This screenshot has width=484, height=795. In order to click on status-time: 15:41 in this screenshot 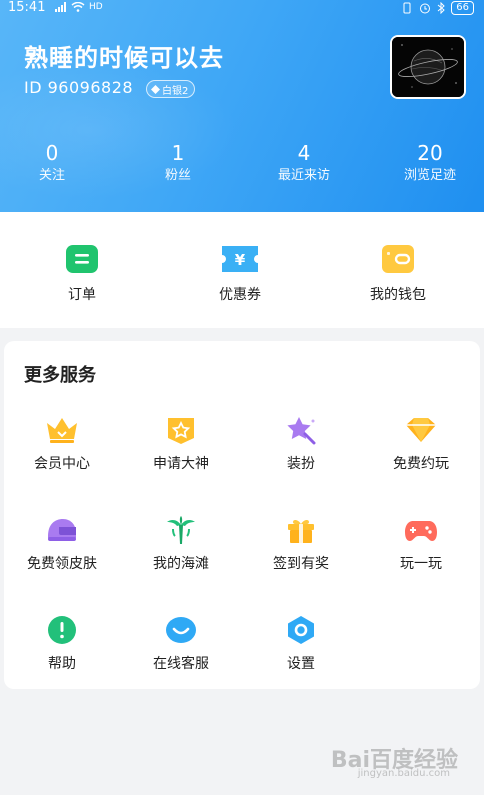, I will do `click(27, 7)`.